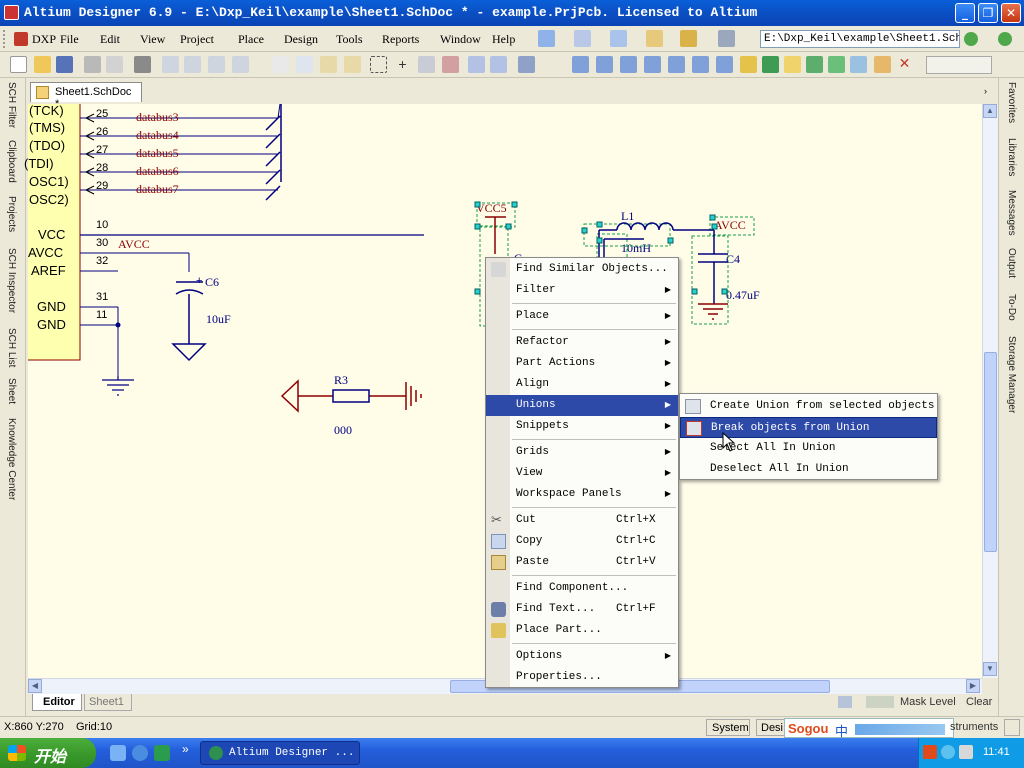  Describe the element at coordinates (185, 749) in the screenshot. I see `quicklaunch-more-icon: »` at that location.